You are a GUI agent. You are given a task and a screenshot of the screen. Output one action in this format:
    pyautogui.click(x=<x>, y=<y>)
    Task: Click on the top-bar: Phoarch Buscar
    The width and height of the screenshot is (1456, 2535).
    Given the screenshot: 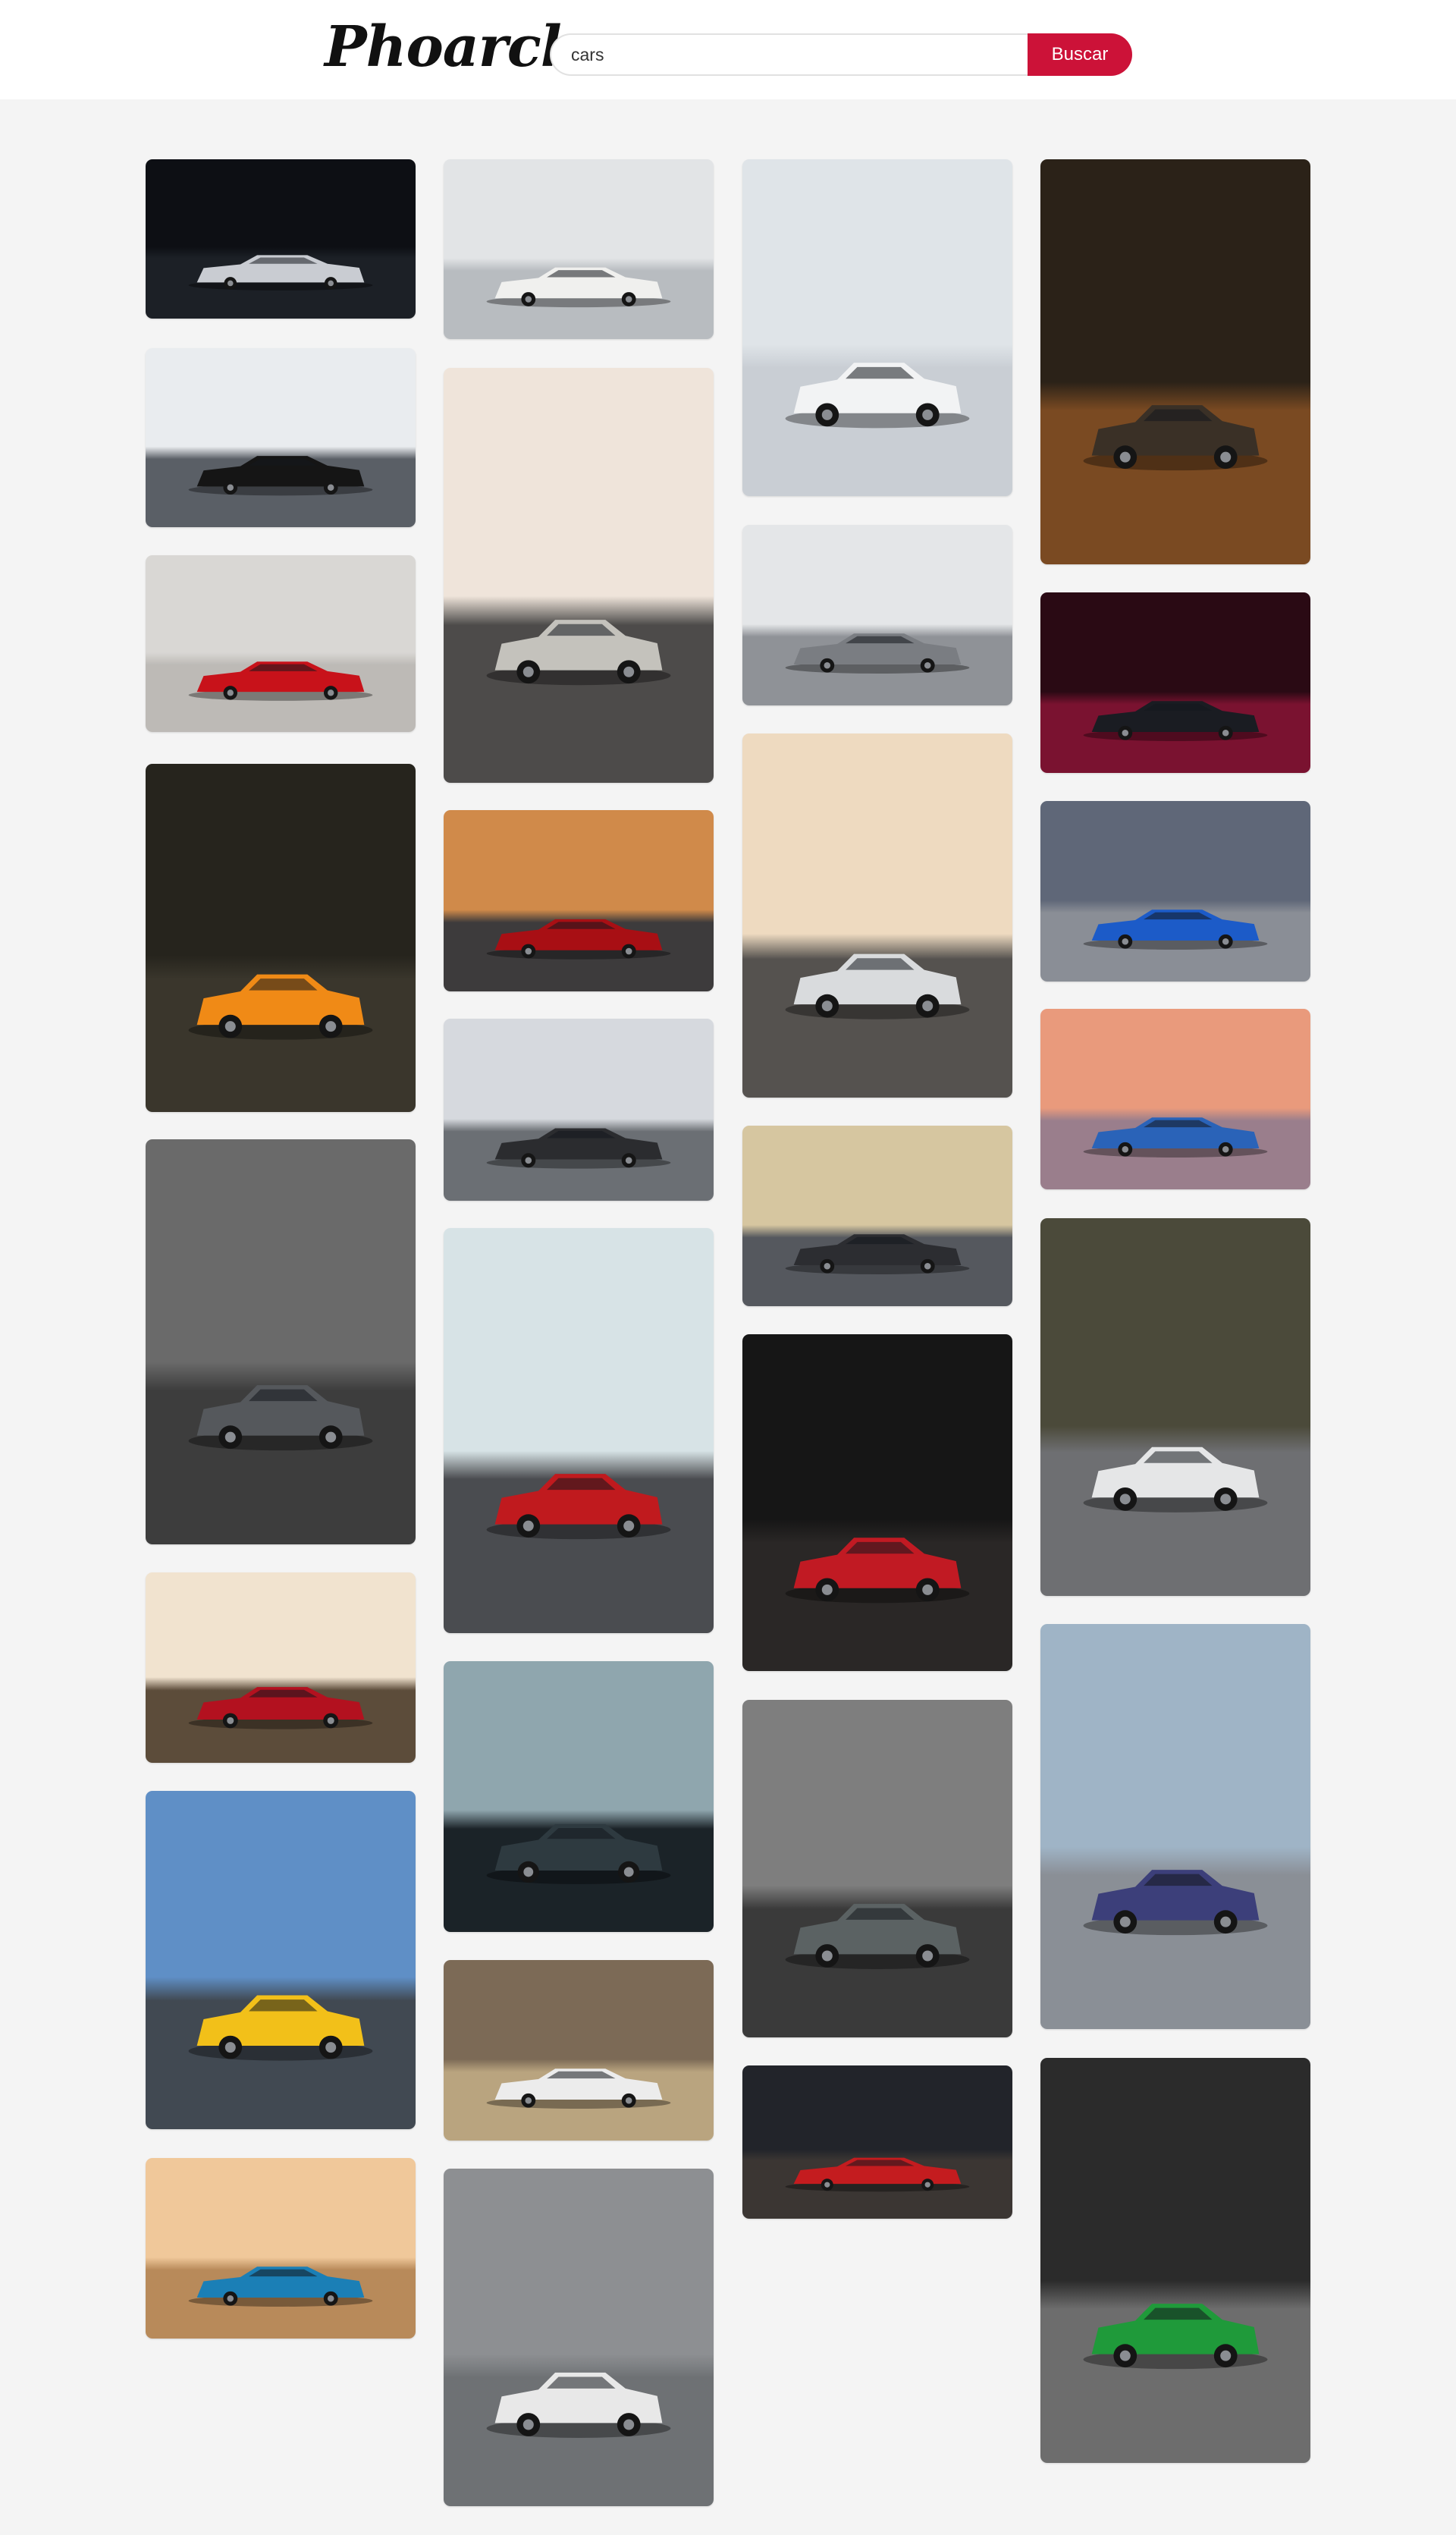 What is the action you would take?
    pyautogui.click(x=728, y=49)
    